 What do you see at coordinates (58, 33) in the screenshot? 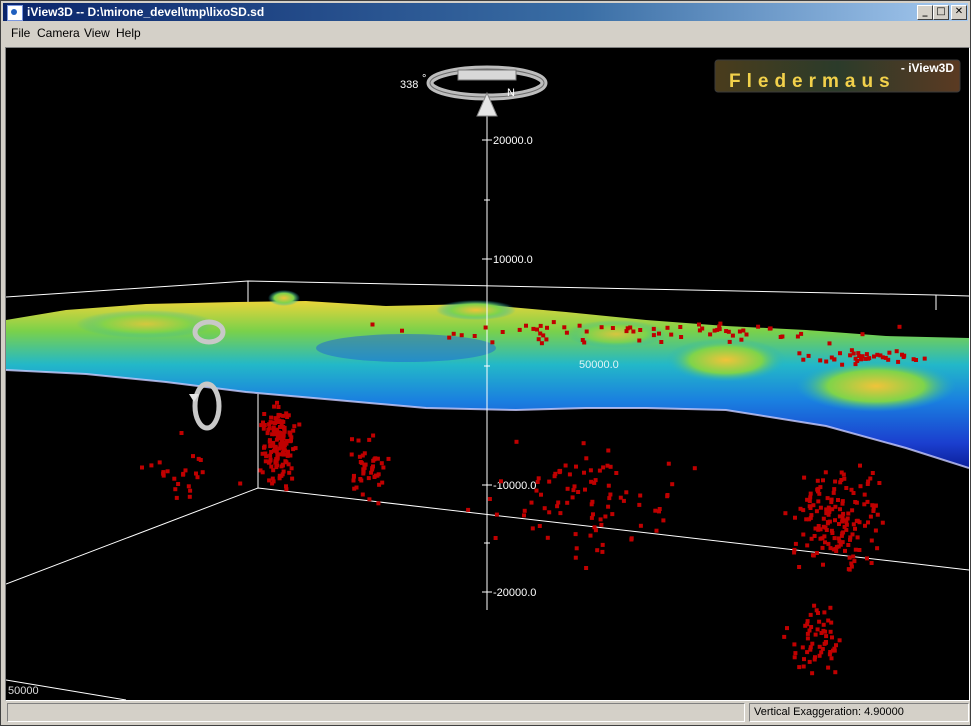
I see `menu-camera: Camera` at bounding box center [58, 33].